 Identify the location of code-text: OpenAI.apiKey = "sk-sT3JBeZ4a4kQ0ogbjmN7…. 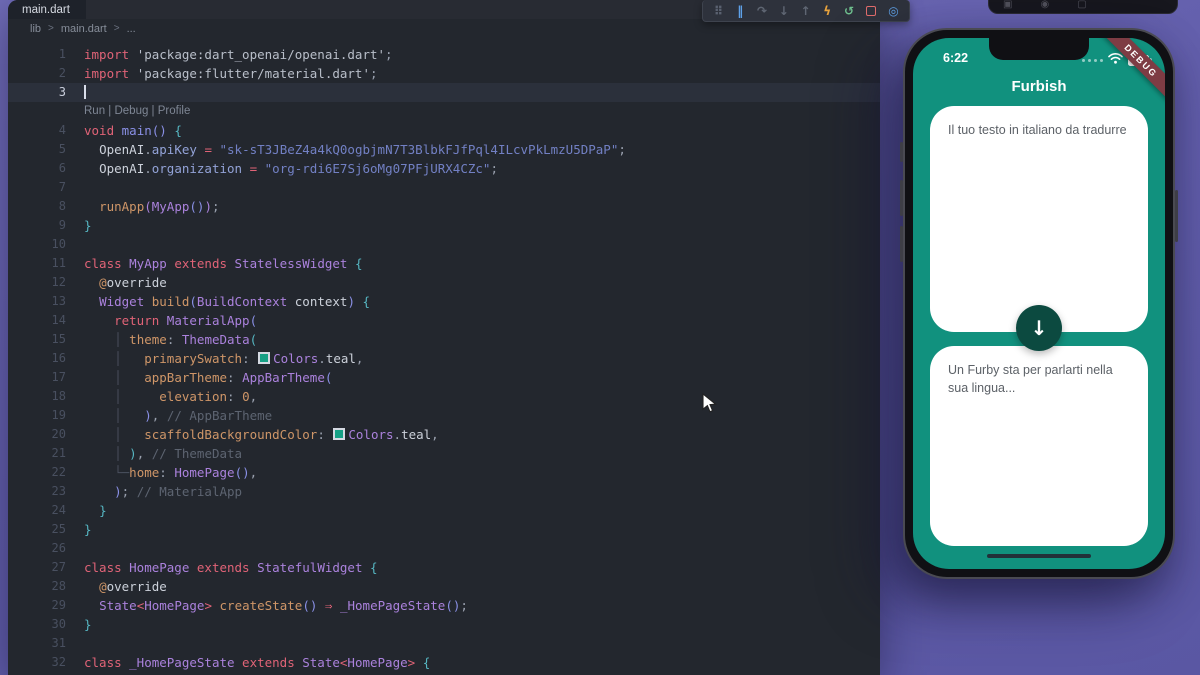
(362, 149).